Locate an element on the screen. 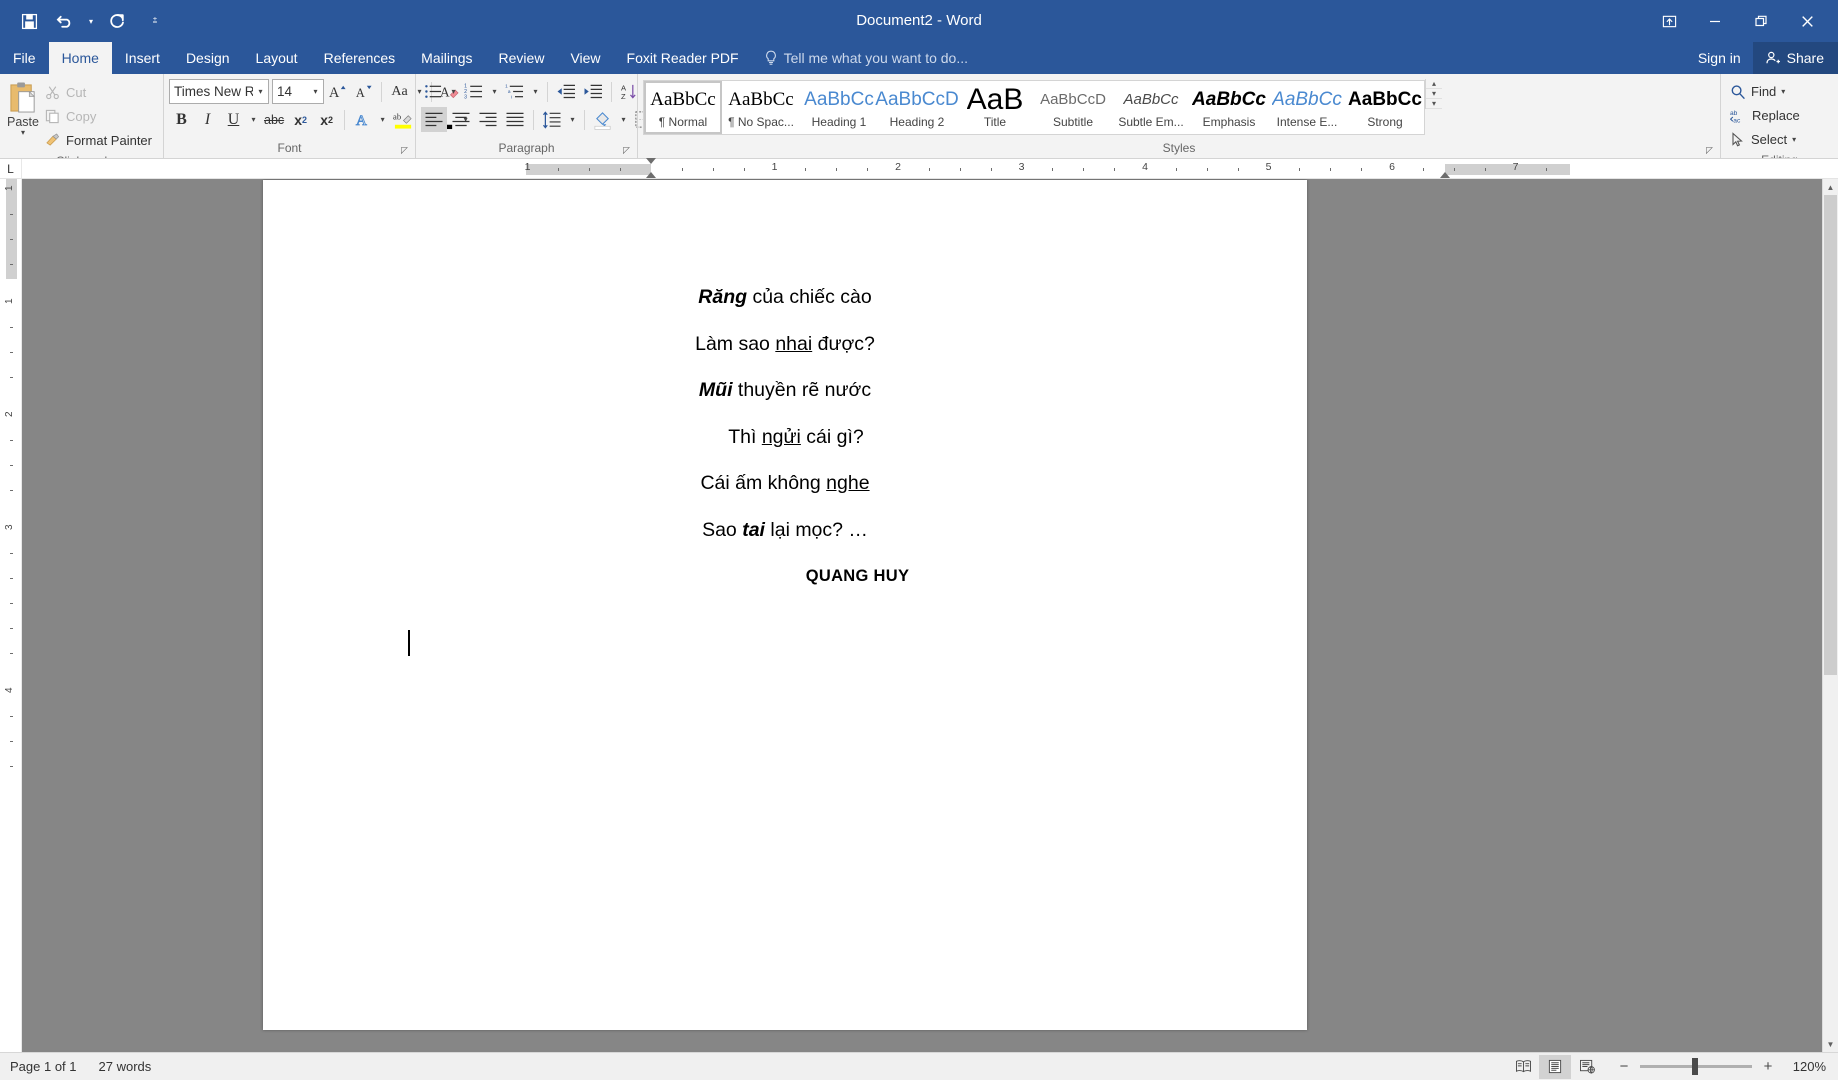 This screenshot has height=1080, width=1838. select-button: Select ▾ is located at coordinates (1765, 139).